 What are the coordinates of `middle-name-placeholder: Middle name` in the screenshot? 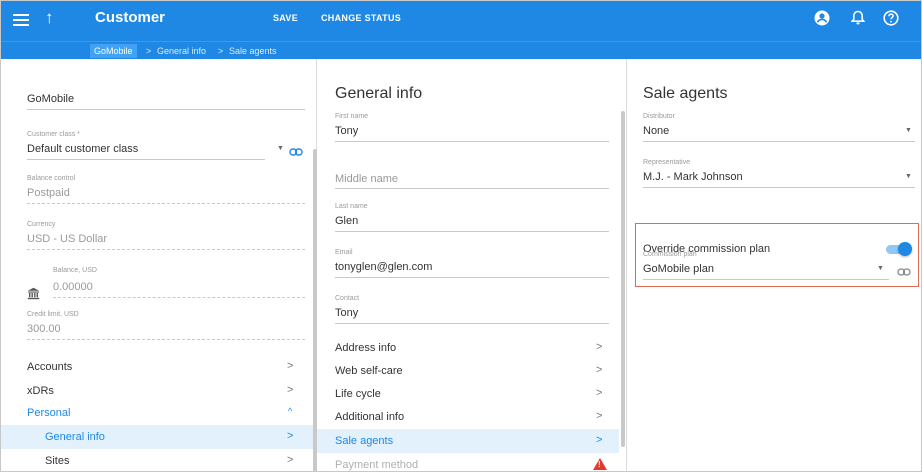 It's located at (366, 179).